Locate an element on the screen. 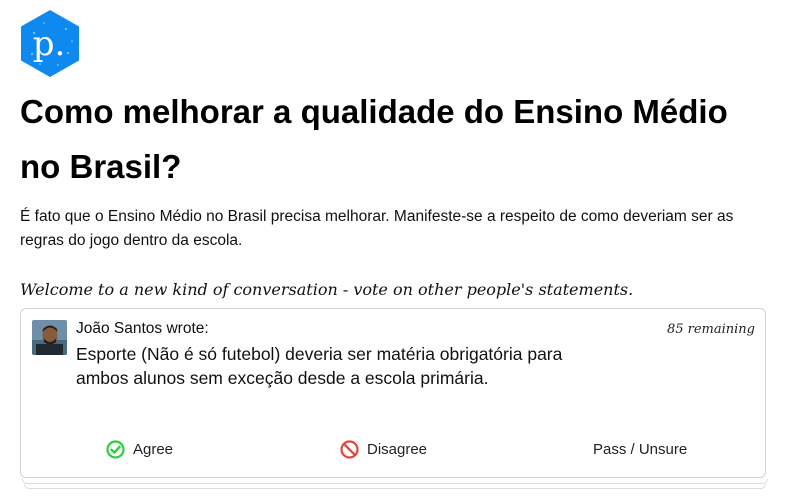 Image resolution: width=788 pixels, height=503 pixels. pass-button: Pass / Unsure is located at coordinates (640, 449).